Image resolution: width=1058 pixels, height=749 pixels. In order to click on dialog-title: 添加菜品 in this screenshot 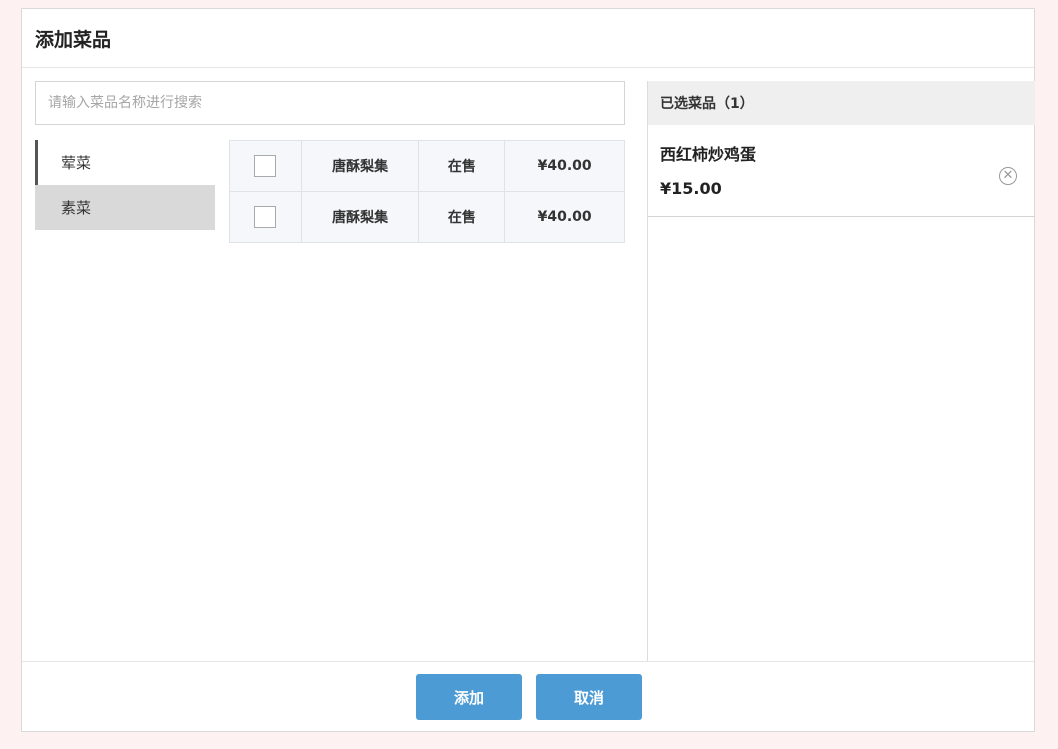, I will do `click(73, 39)`.